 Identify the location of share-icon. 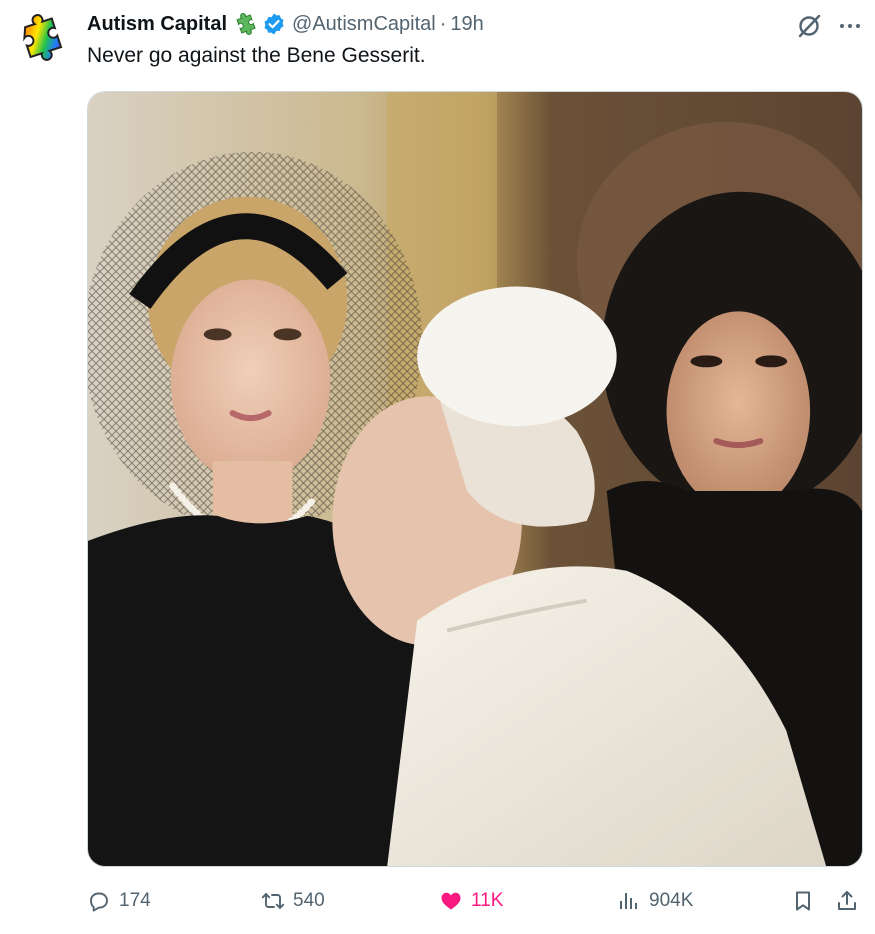
(847, 900).